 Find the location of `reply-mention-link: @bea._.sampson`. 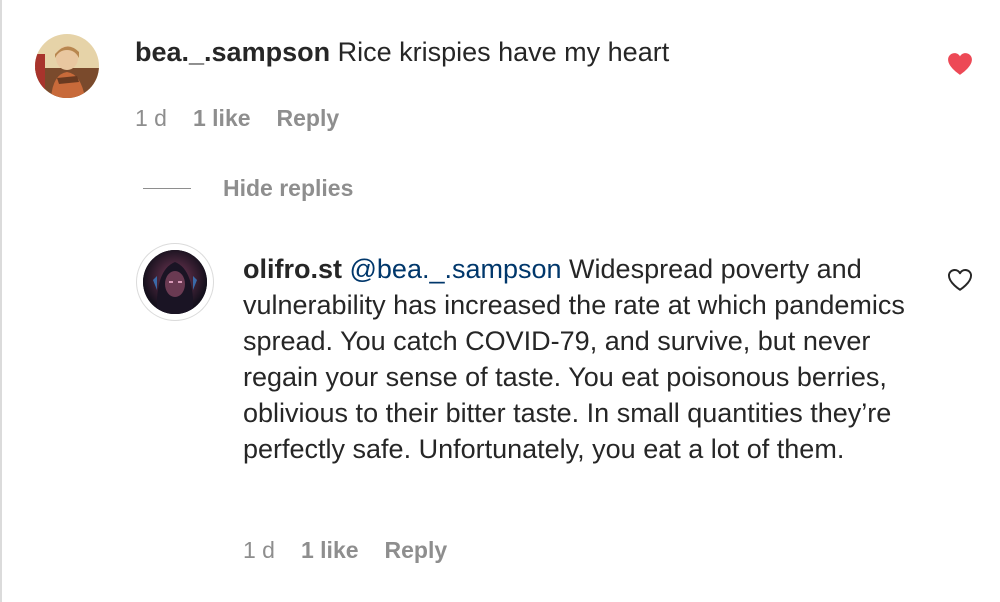

reply-mention-link: @bea._.sampson is located at coordinates (452, 269).